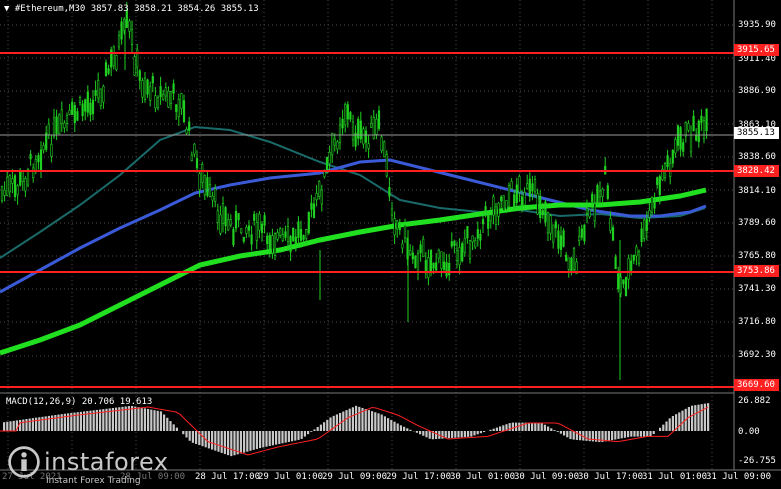  Describe the element at coordinates (754, 401) in the screenshot. I see `macd-tick: 26.882` at that location.